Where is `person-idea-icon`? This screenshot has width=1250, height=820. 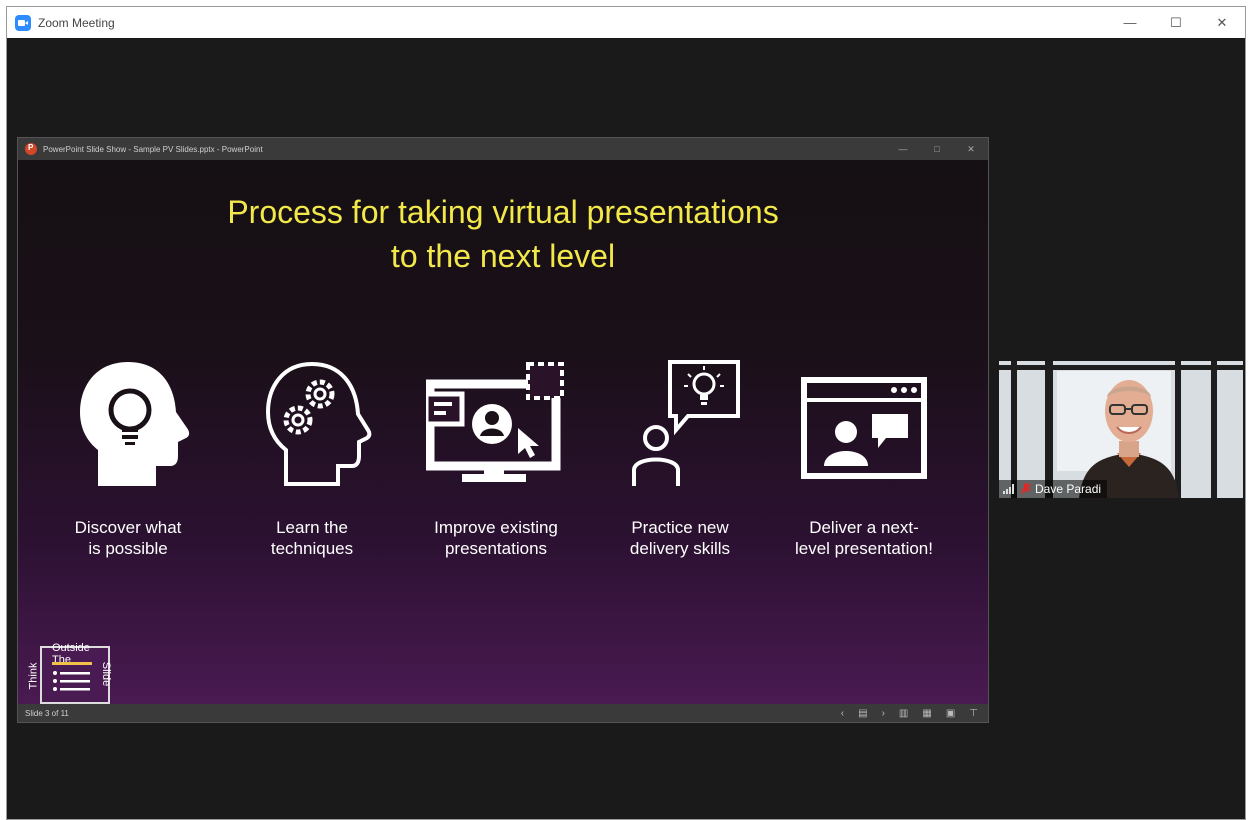
person-idea-icon is located at coordinates (686, 423).